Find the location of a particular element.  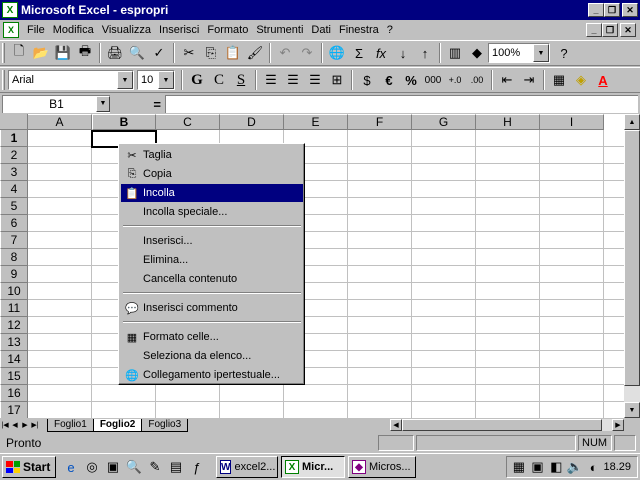

function-icon: fx is located at coordinates (381, 53).